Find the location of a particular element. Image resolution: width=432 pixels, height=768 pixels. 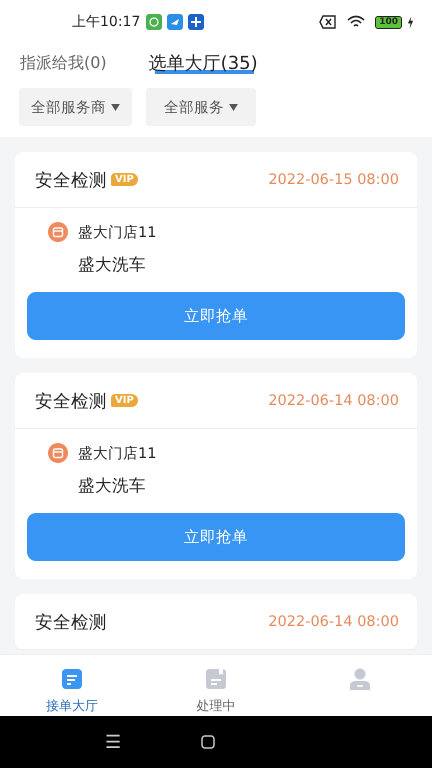

status-time: 上午10:17 is located at coordinates (106, 22).